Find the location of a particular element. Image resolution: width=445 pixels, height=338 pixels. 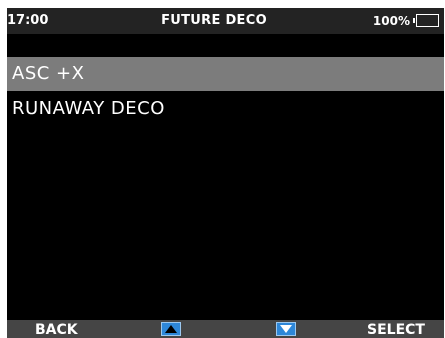

arrow-down-glyph is located at coordinates (286, 329).